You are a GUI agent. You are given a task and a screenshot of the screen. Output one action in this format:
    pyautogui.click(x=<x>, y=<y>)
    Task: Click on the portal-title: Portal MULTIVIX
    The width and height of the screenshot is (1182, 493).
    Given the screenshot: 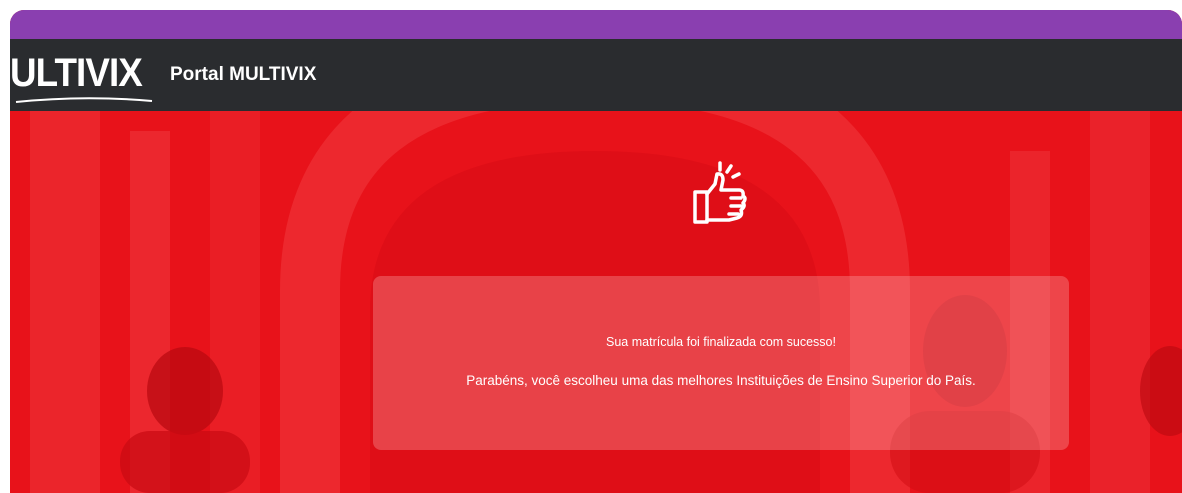 What is the action you would take?
    pyautogui.click(x=243, y=74)
    